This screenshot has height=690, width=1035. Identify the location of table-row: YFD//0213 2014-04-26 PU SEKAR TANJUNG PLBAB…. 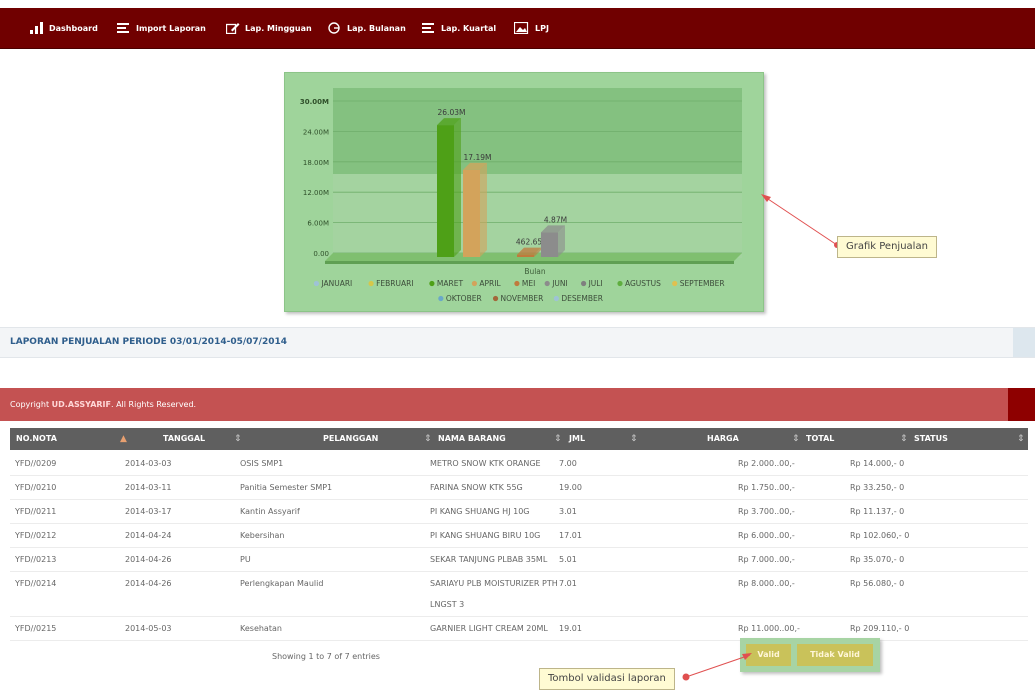
(519, 560).